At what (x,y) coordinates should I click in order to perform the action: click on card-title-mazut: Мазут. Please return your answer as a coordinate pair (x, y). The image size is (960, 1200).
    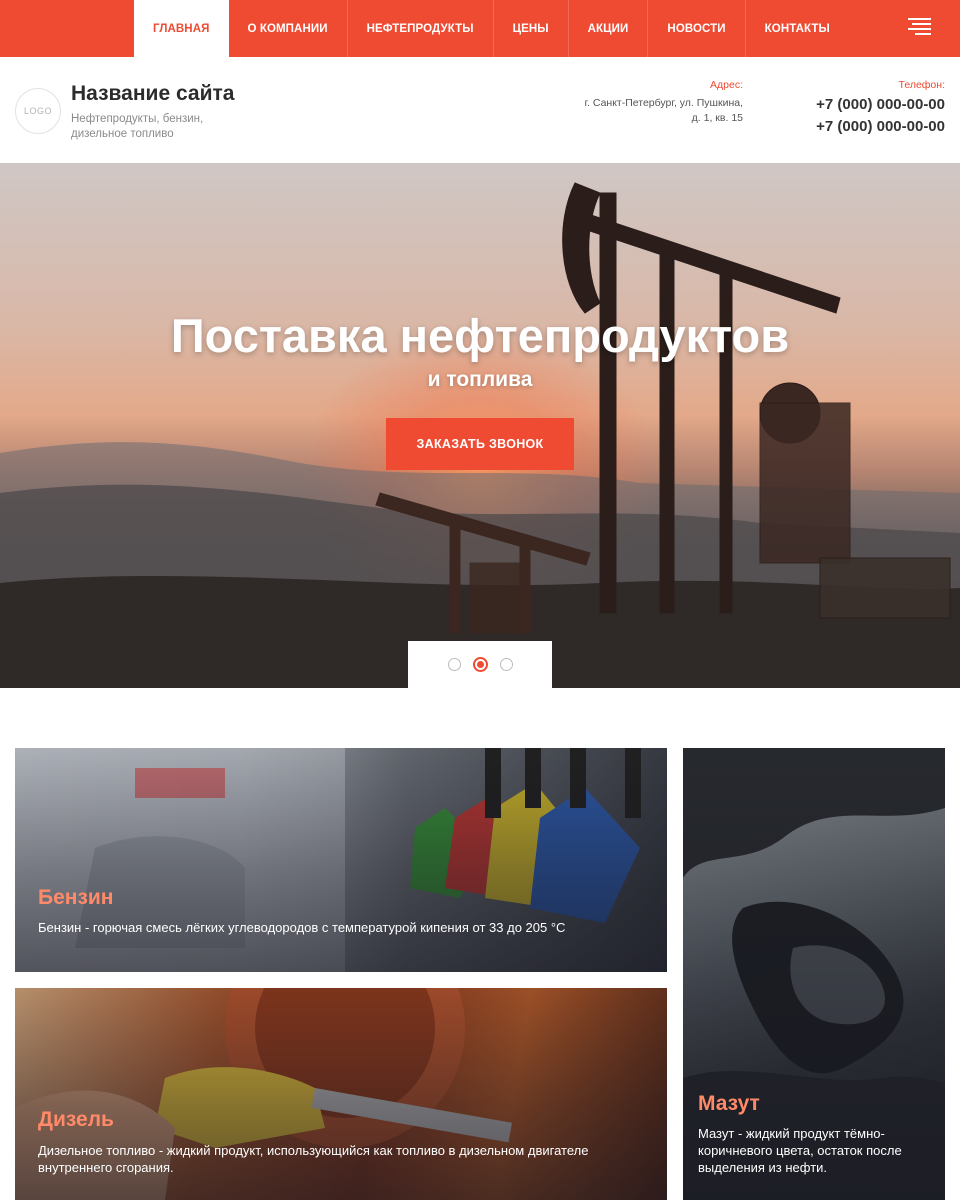
    Looking at the image, I should click on (729, 1104).